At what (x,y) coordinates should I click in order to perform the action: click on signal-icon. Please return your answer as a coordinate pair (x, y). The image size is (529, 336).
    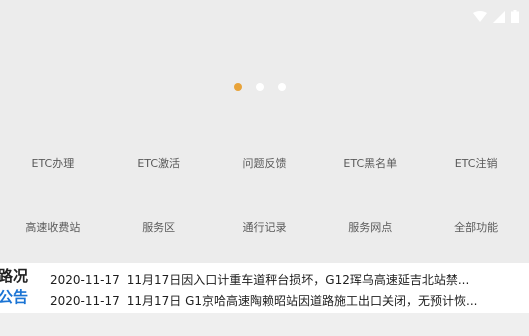
    Looking at the image, I should click on (499, 16).